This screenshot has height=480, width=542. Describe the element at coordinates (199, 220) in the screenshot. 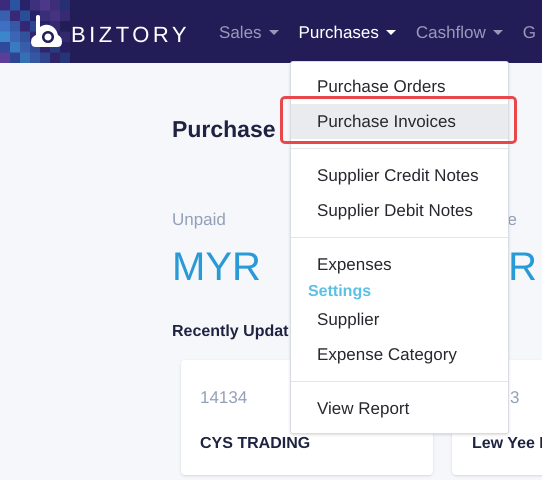

I see `summary-label: Unpaid` at that location.